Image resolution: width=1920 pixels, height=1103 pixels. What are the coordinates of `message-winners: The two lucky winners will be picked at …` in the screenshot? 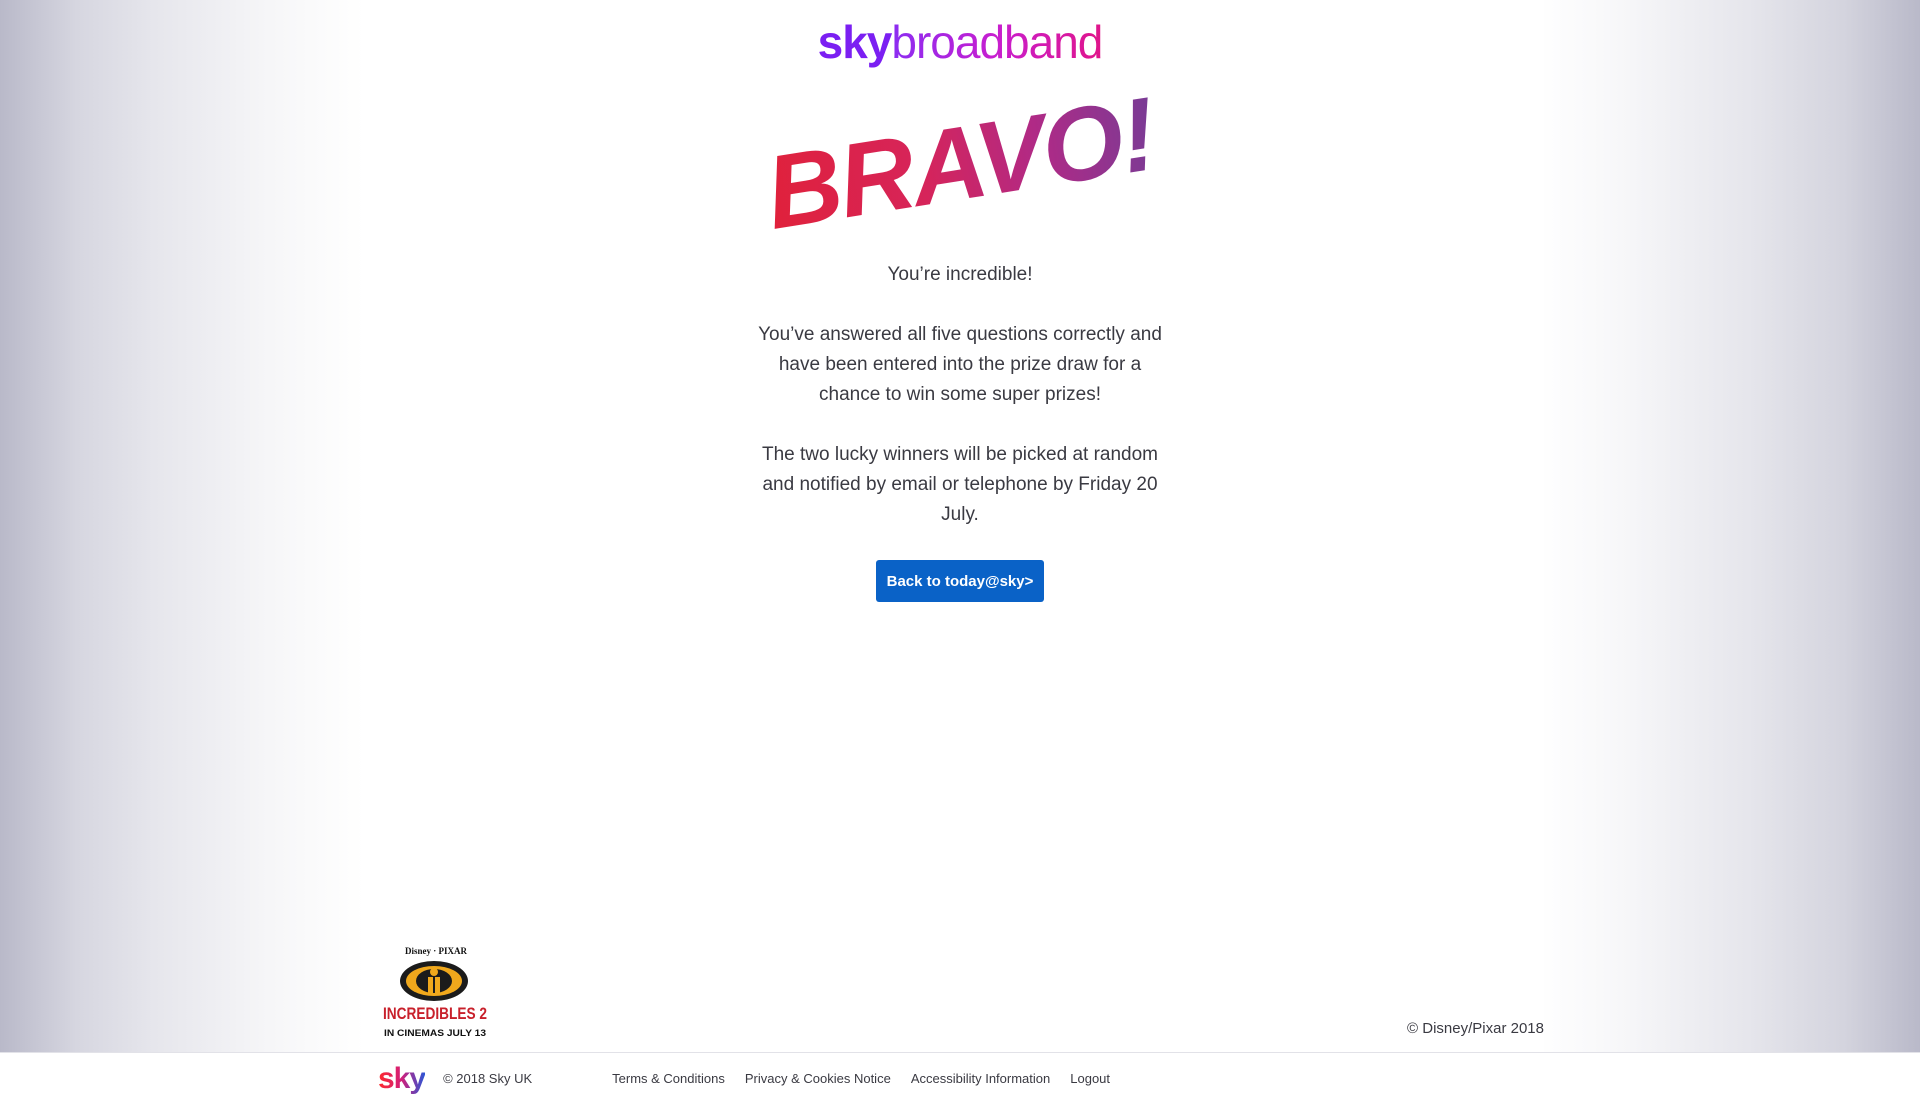 It's located at (959, 484).